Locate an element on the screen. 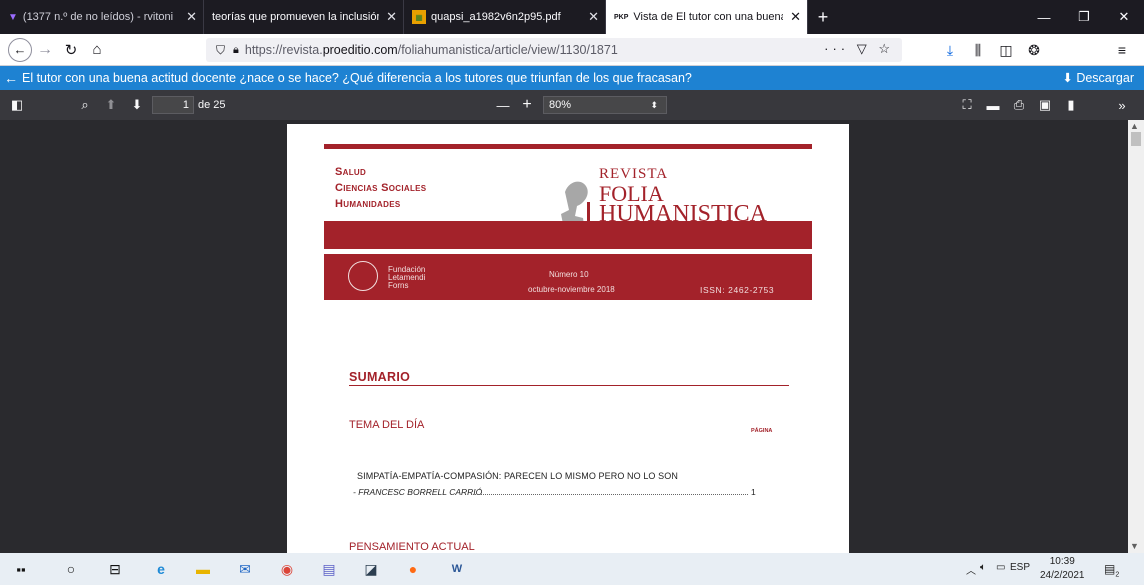 The height and width of the screenshot is (585, 1144). download-button: ⬇ Descargar is located at coordinates (1098, 77).